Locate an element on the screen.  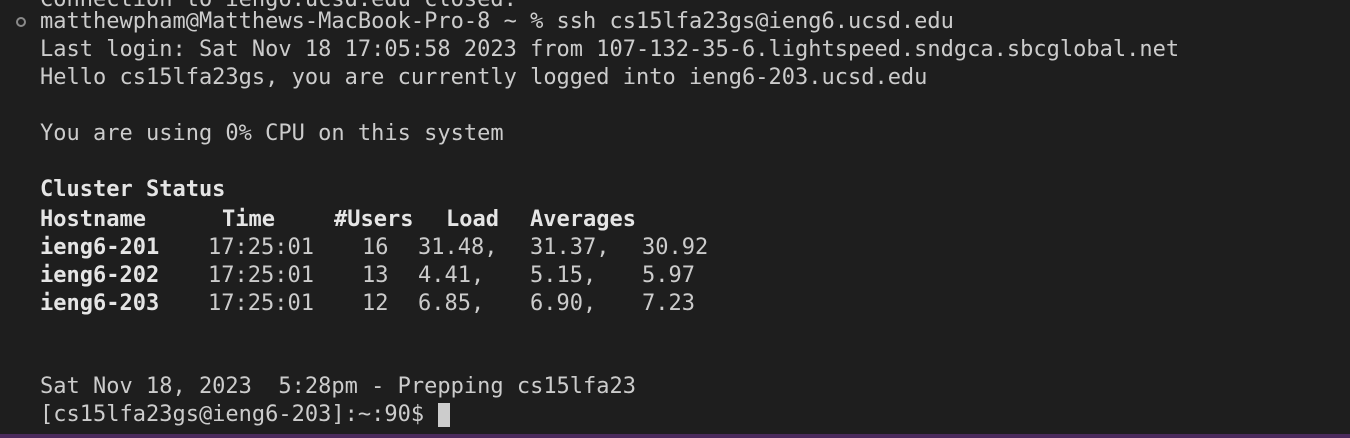
row-load-15: 7.23 is located at coordinates (668, 303).